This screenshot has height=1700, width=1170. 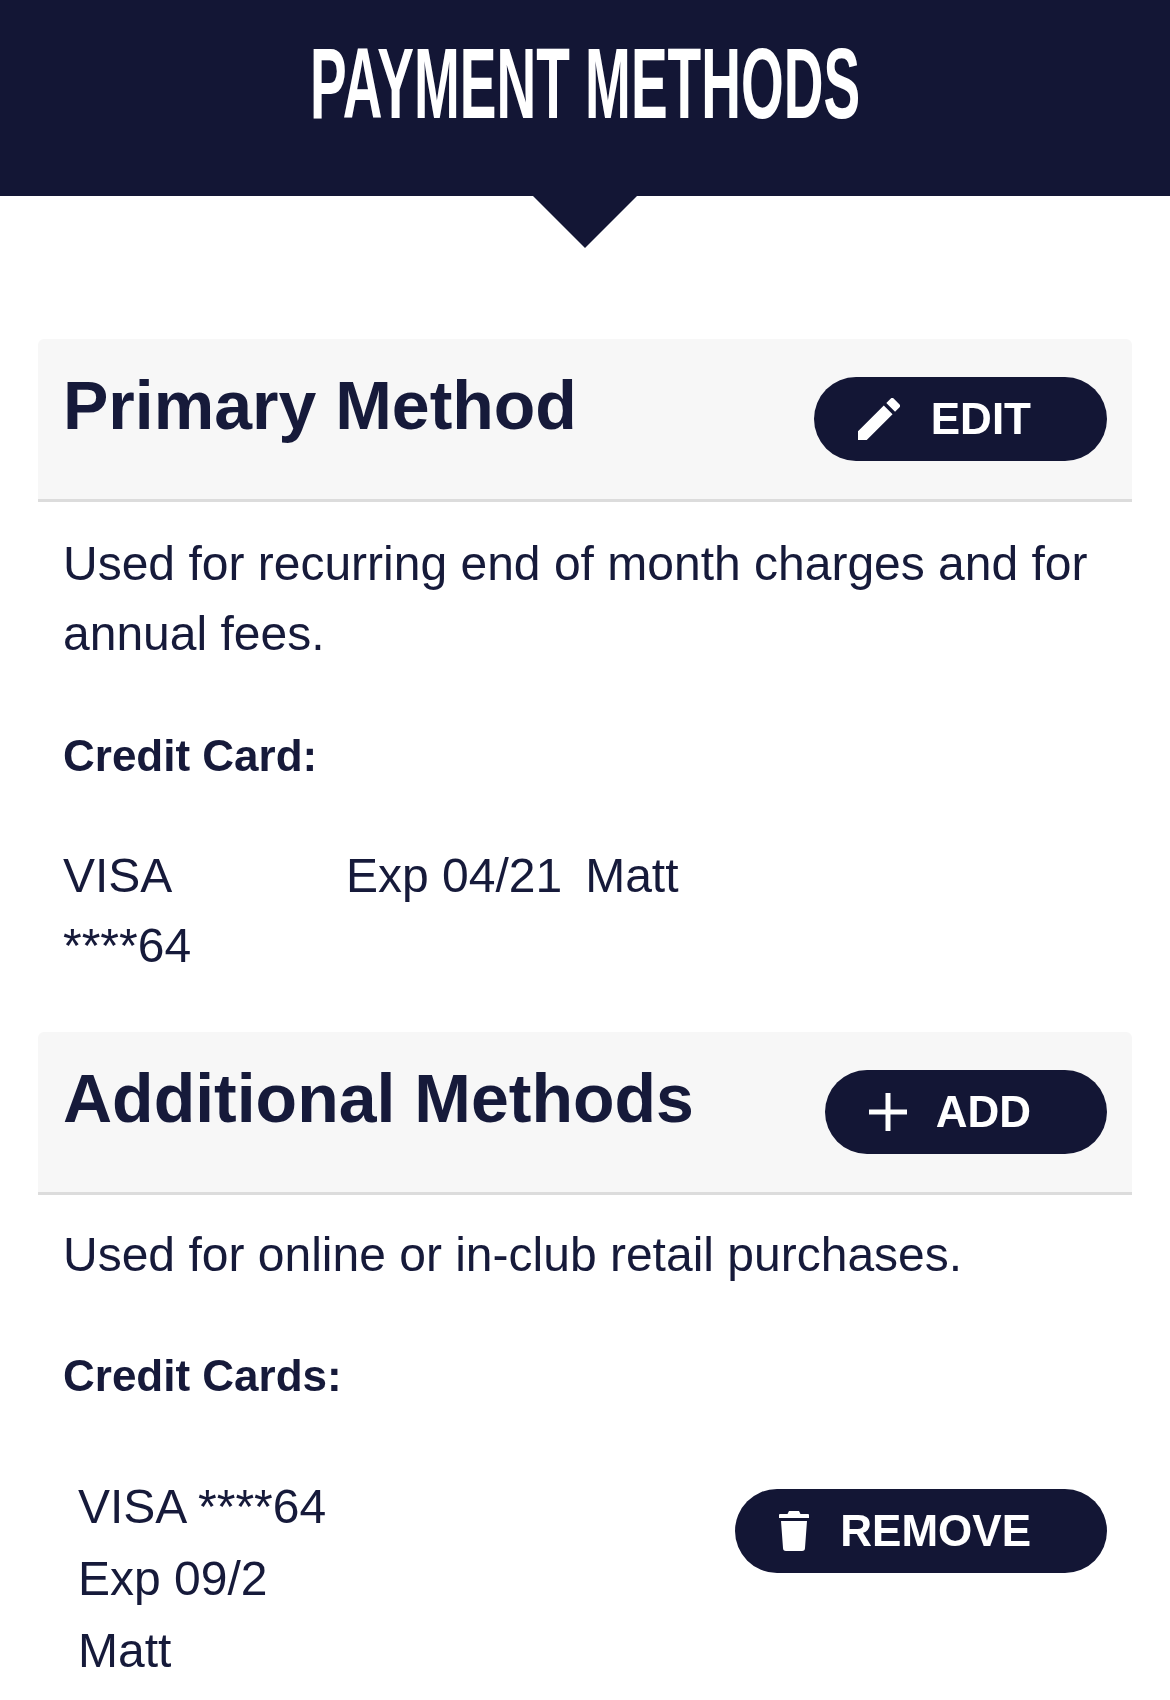 What do you see at coordinates (191, 756) in the screenshot?
I see `list-label: Credit Card:` at bounding box center [191, 756].